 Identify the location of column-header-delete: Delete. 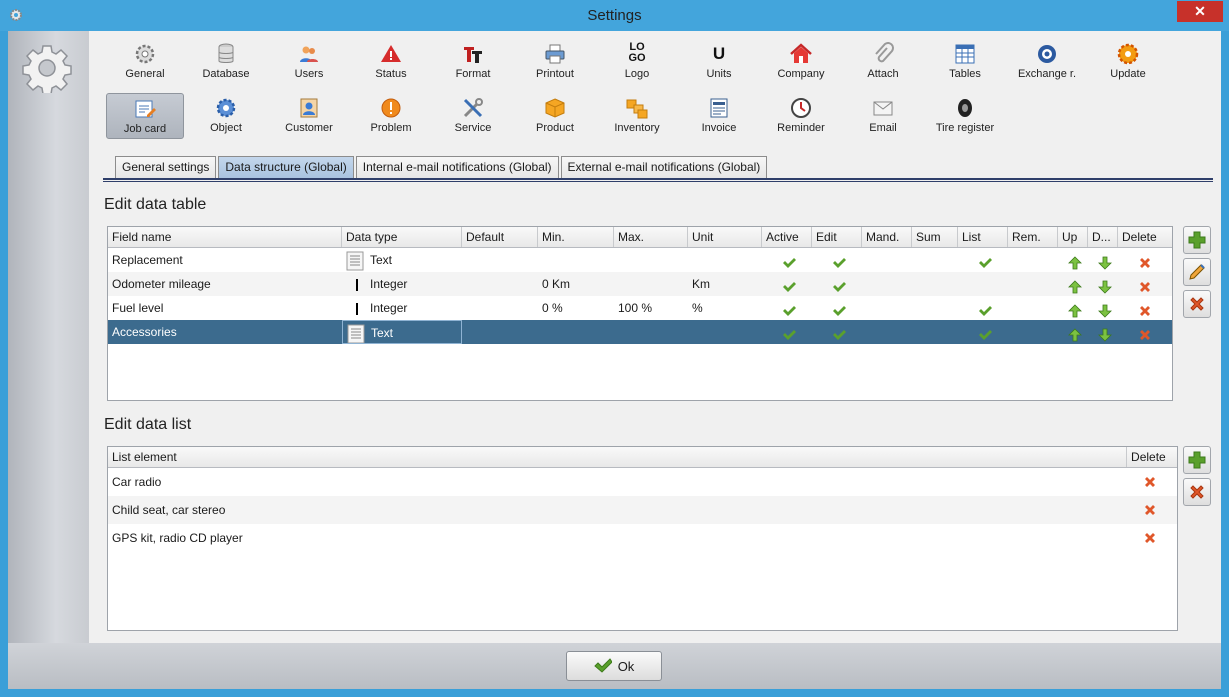
(1143, 237).